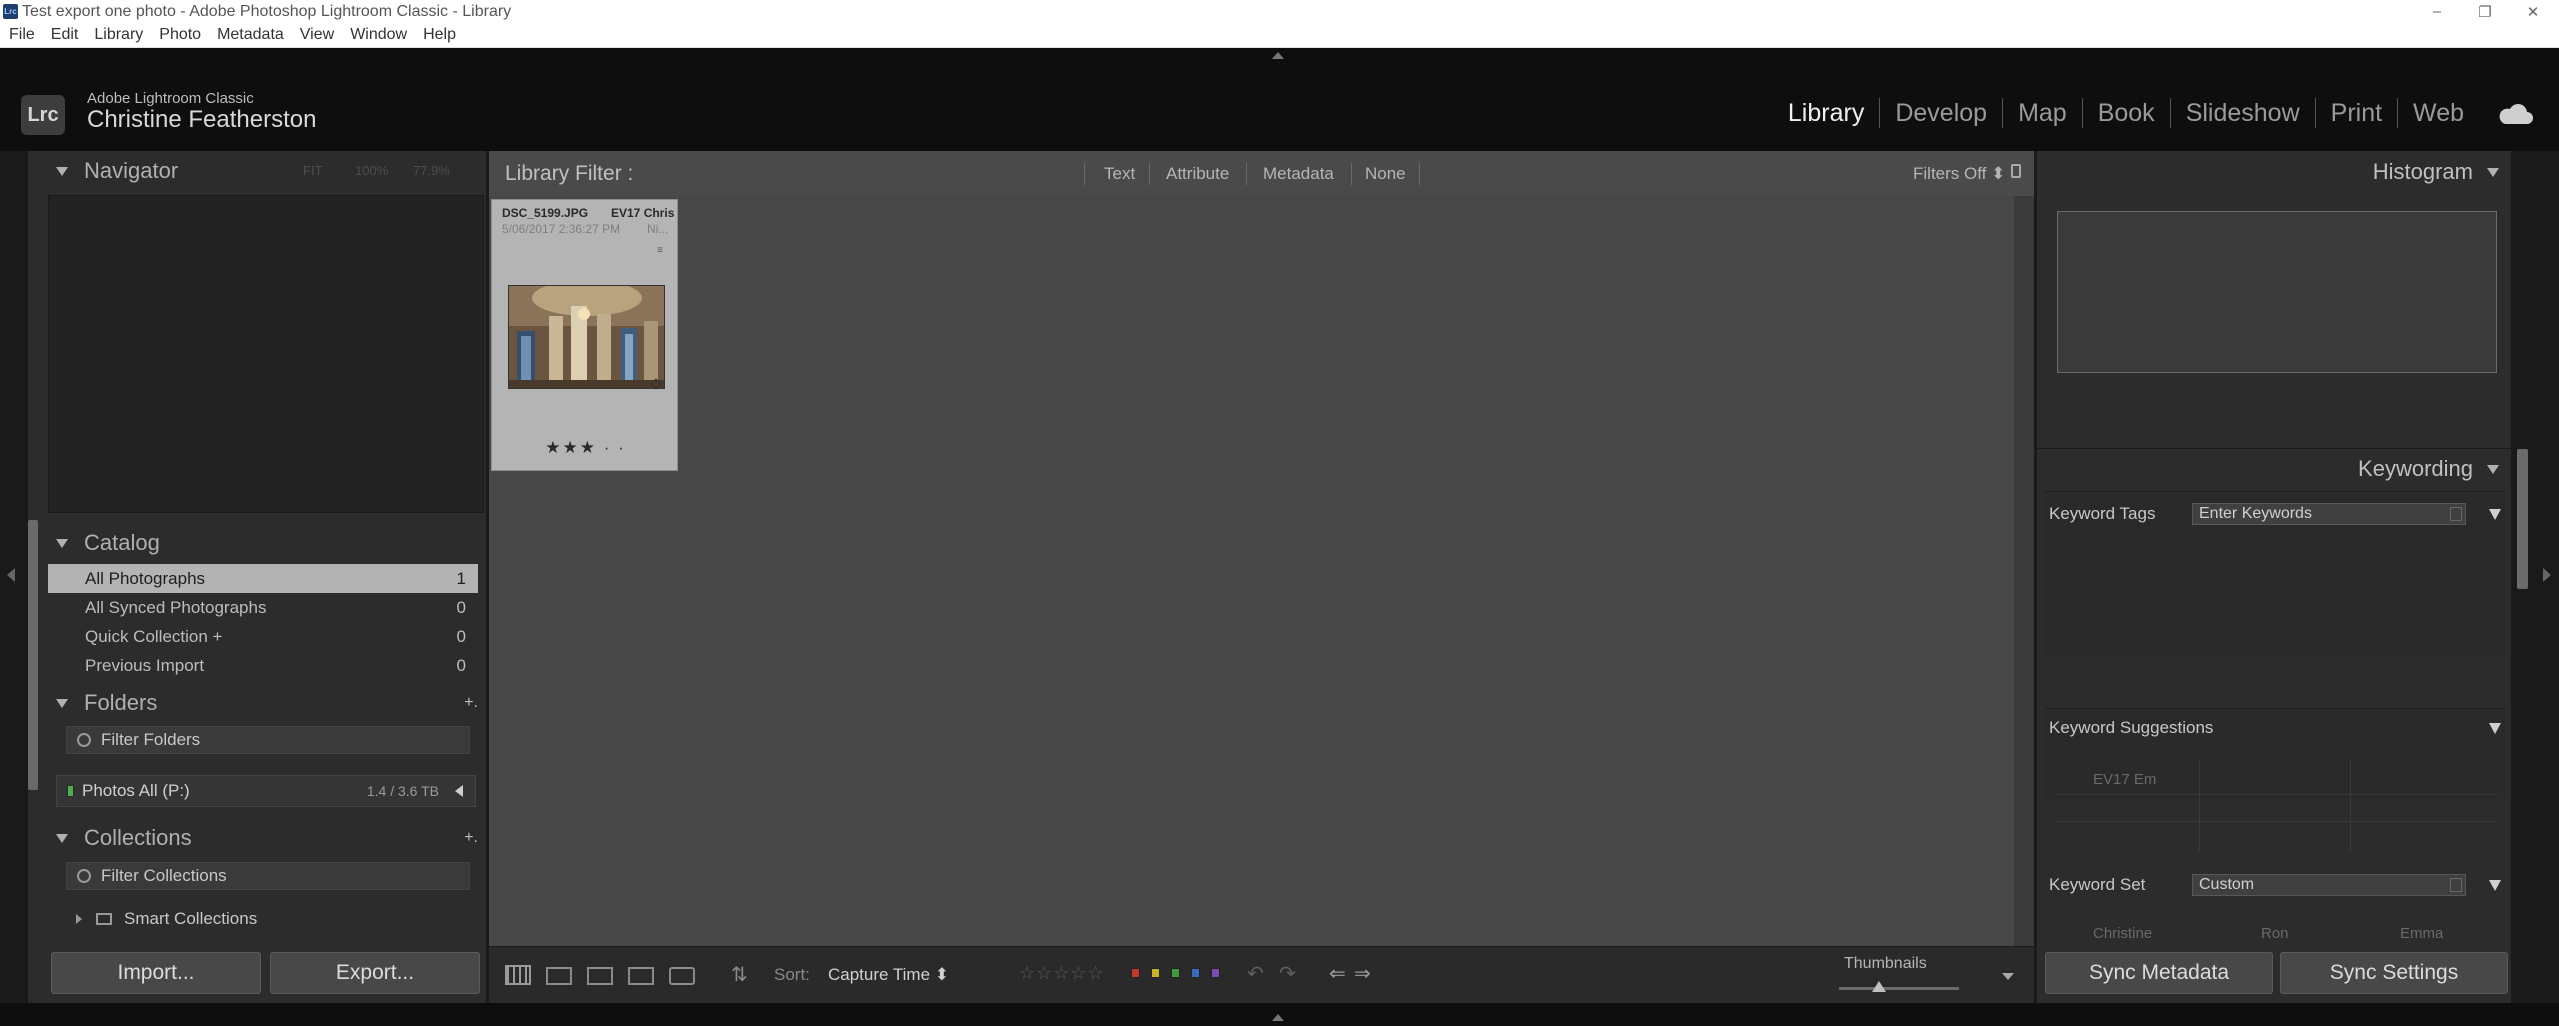 This screenshot has width=2559, height=1026. What do you see at coordinates (431, 170) in the screenshot?
I see `navigator-zoom-custom: 77.9%` at bounding box center [431, 170].